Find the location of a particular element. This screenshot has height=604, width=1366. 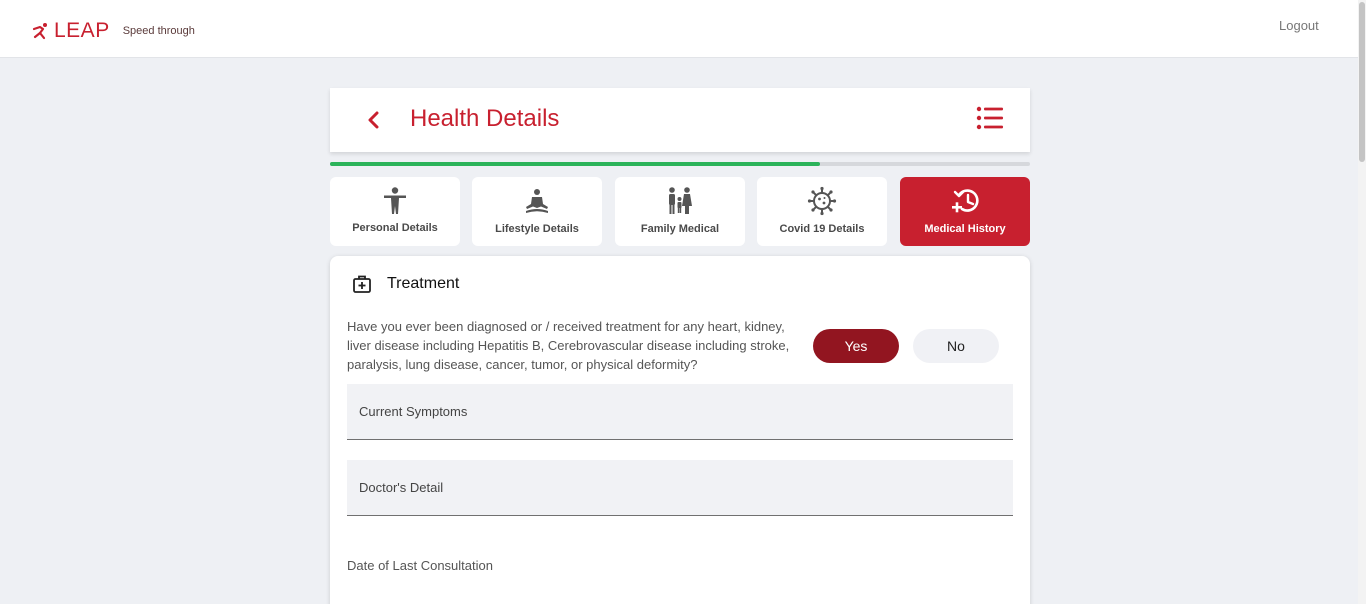

tab-label: Lifestyle Details is located at coordinates (537, 229).